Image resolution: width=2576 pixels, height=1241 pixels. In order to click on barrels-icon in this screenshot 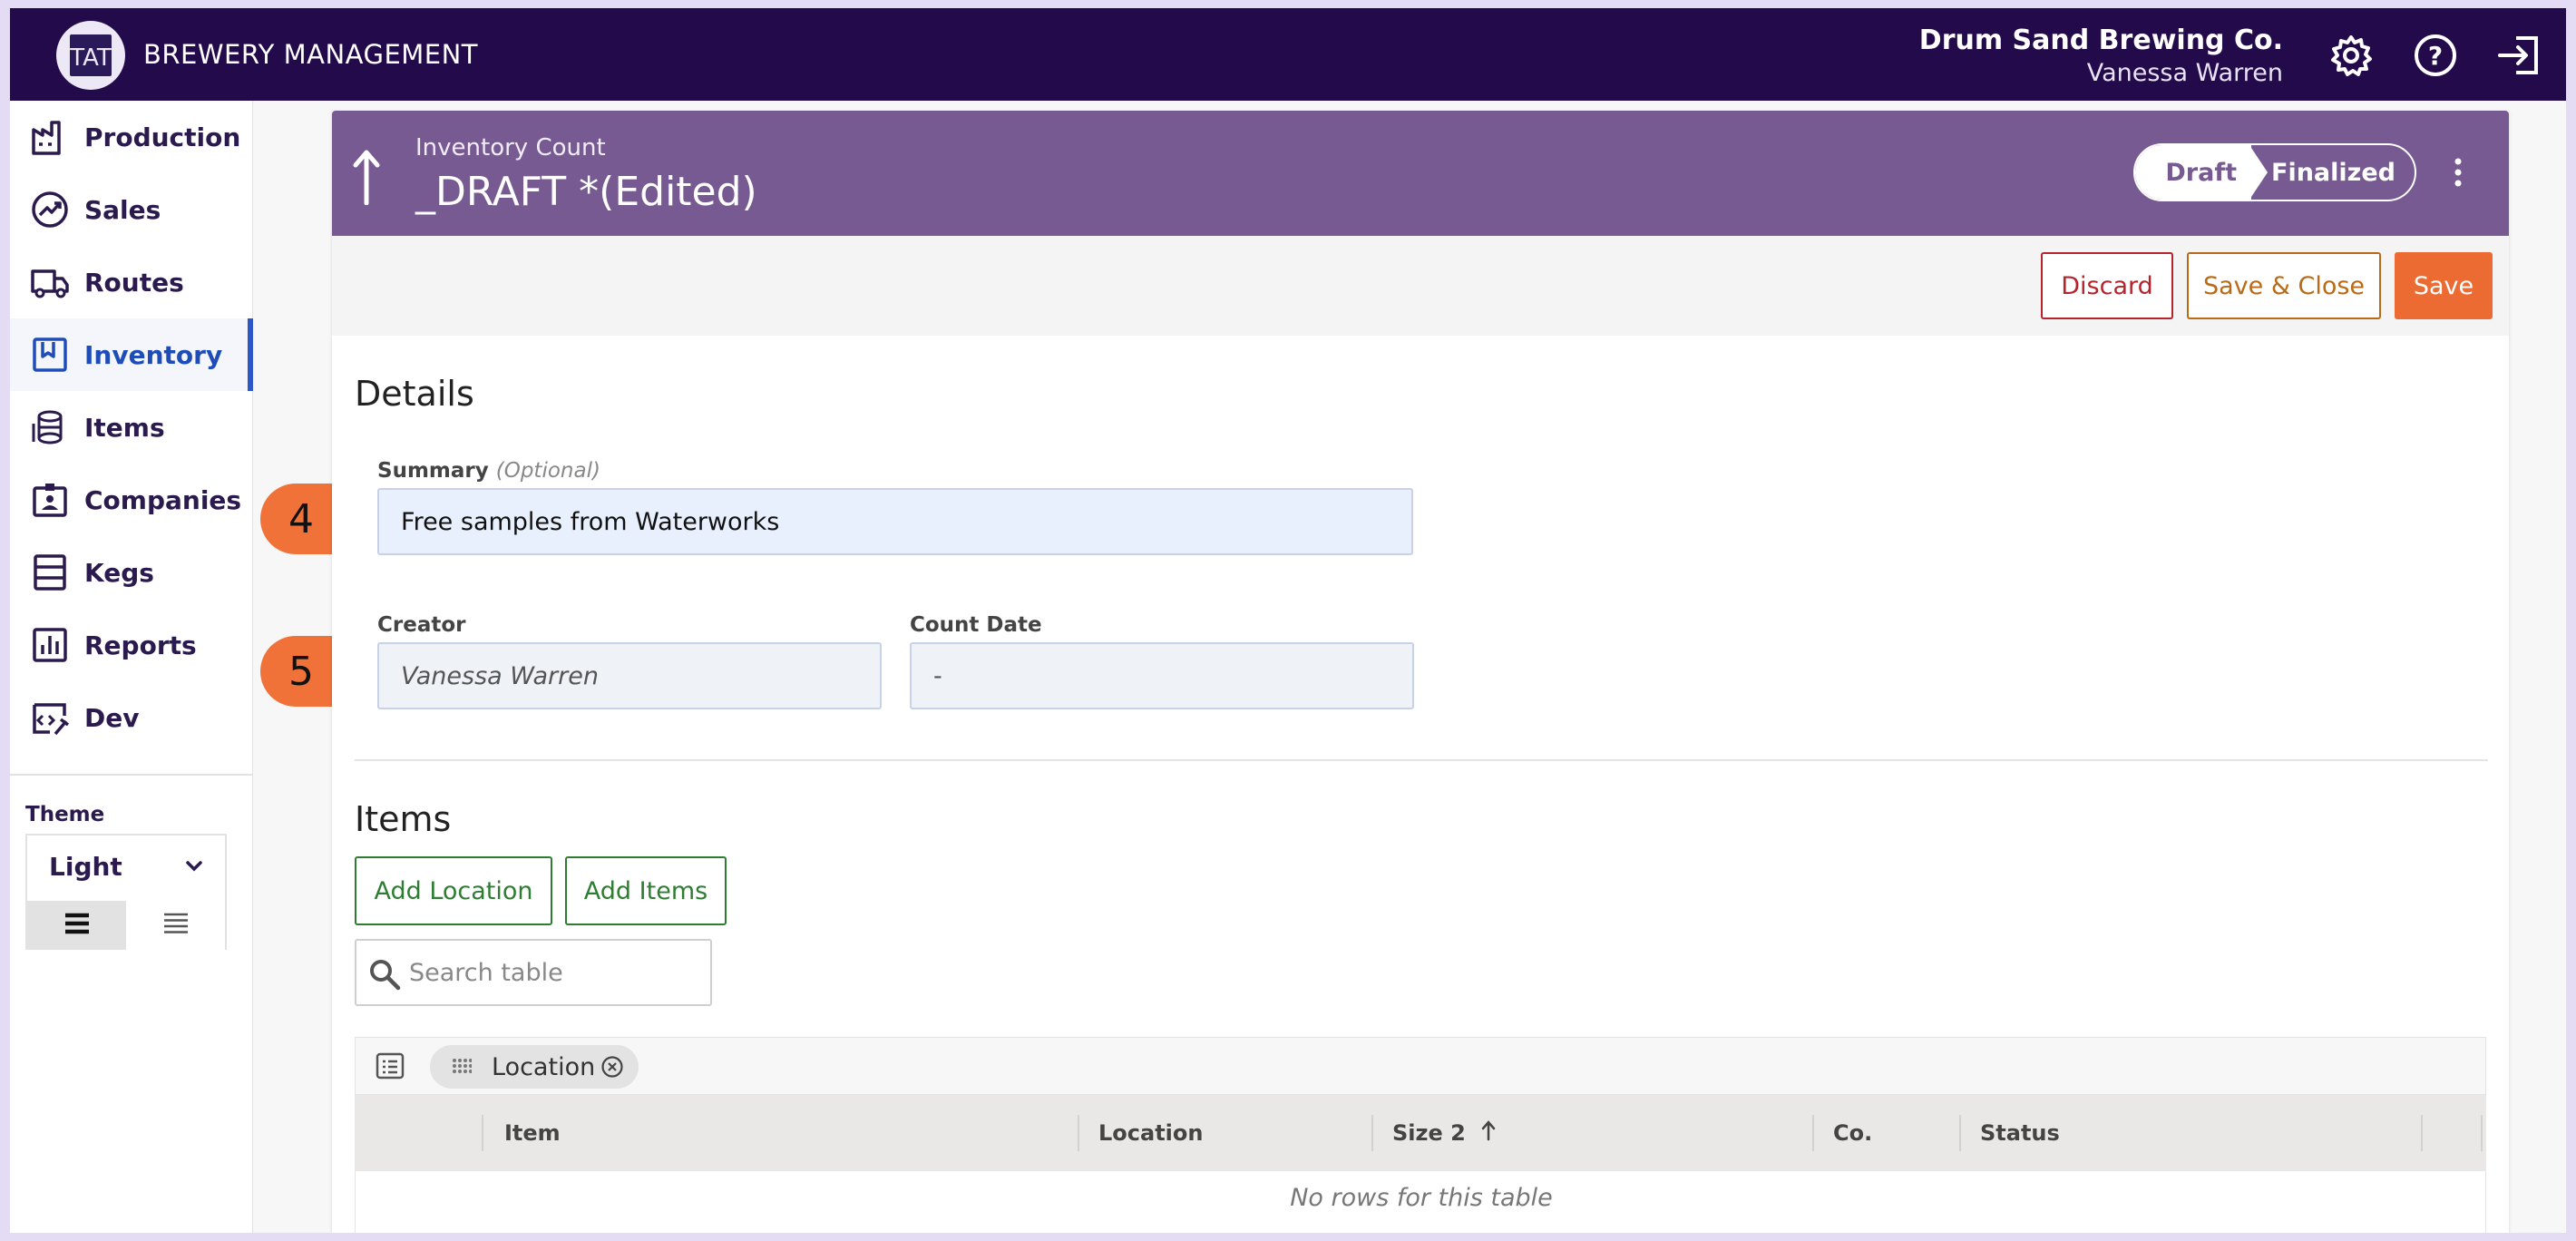, I will do `click(50, 427)`.